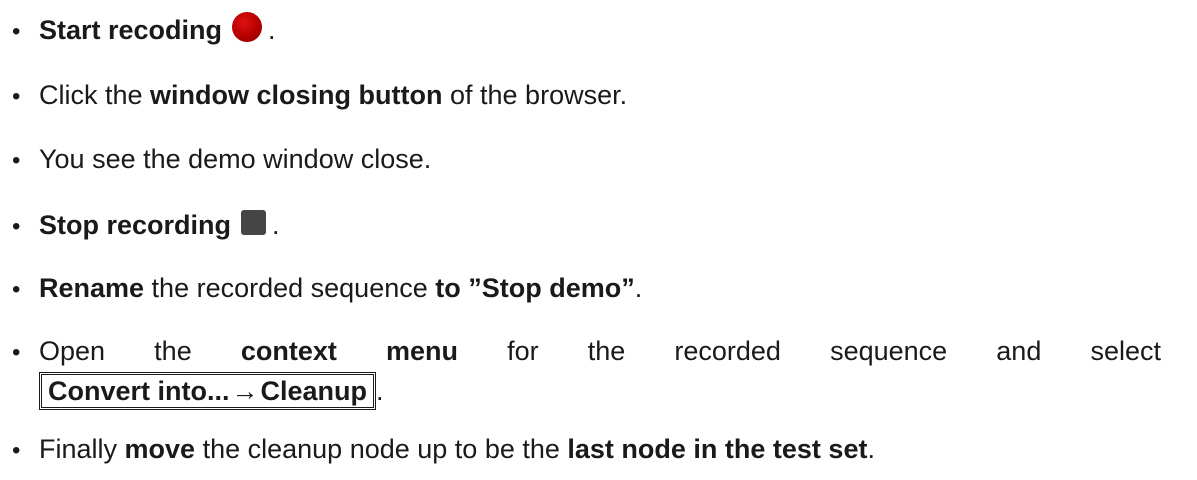  What do you see at coordinates (245, 391) in the screenshot?
I see `arrow-right-icon: →` at bounding box center [245, 391].